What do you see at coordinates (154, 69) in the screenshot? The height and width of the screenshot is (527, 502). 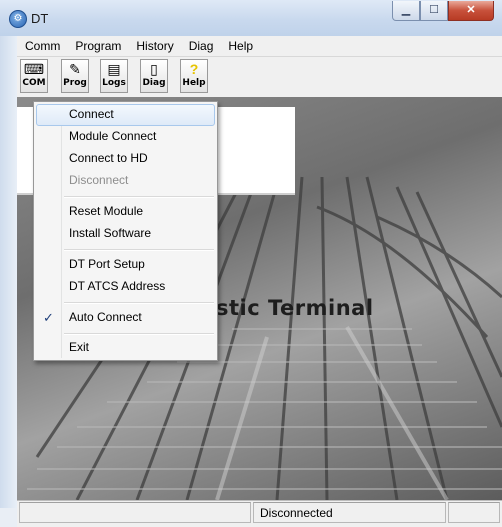 I see `diag-icon: ▯` at bounding box center [154, 69].